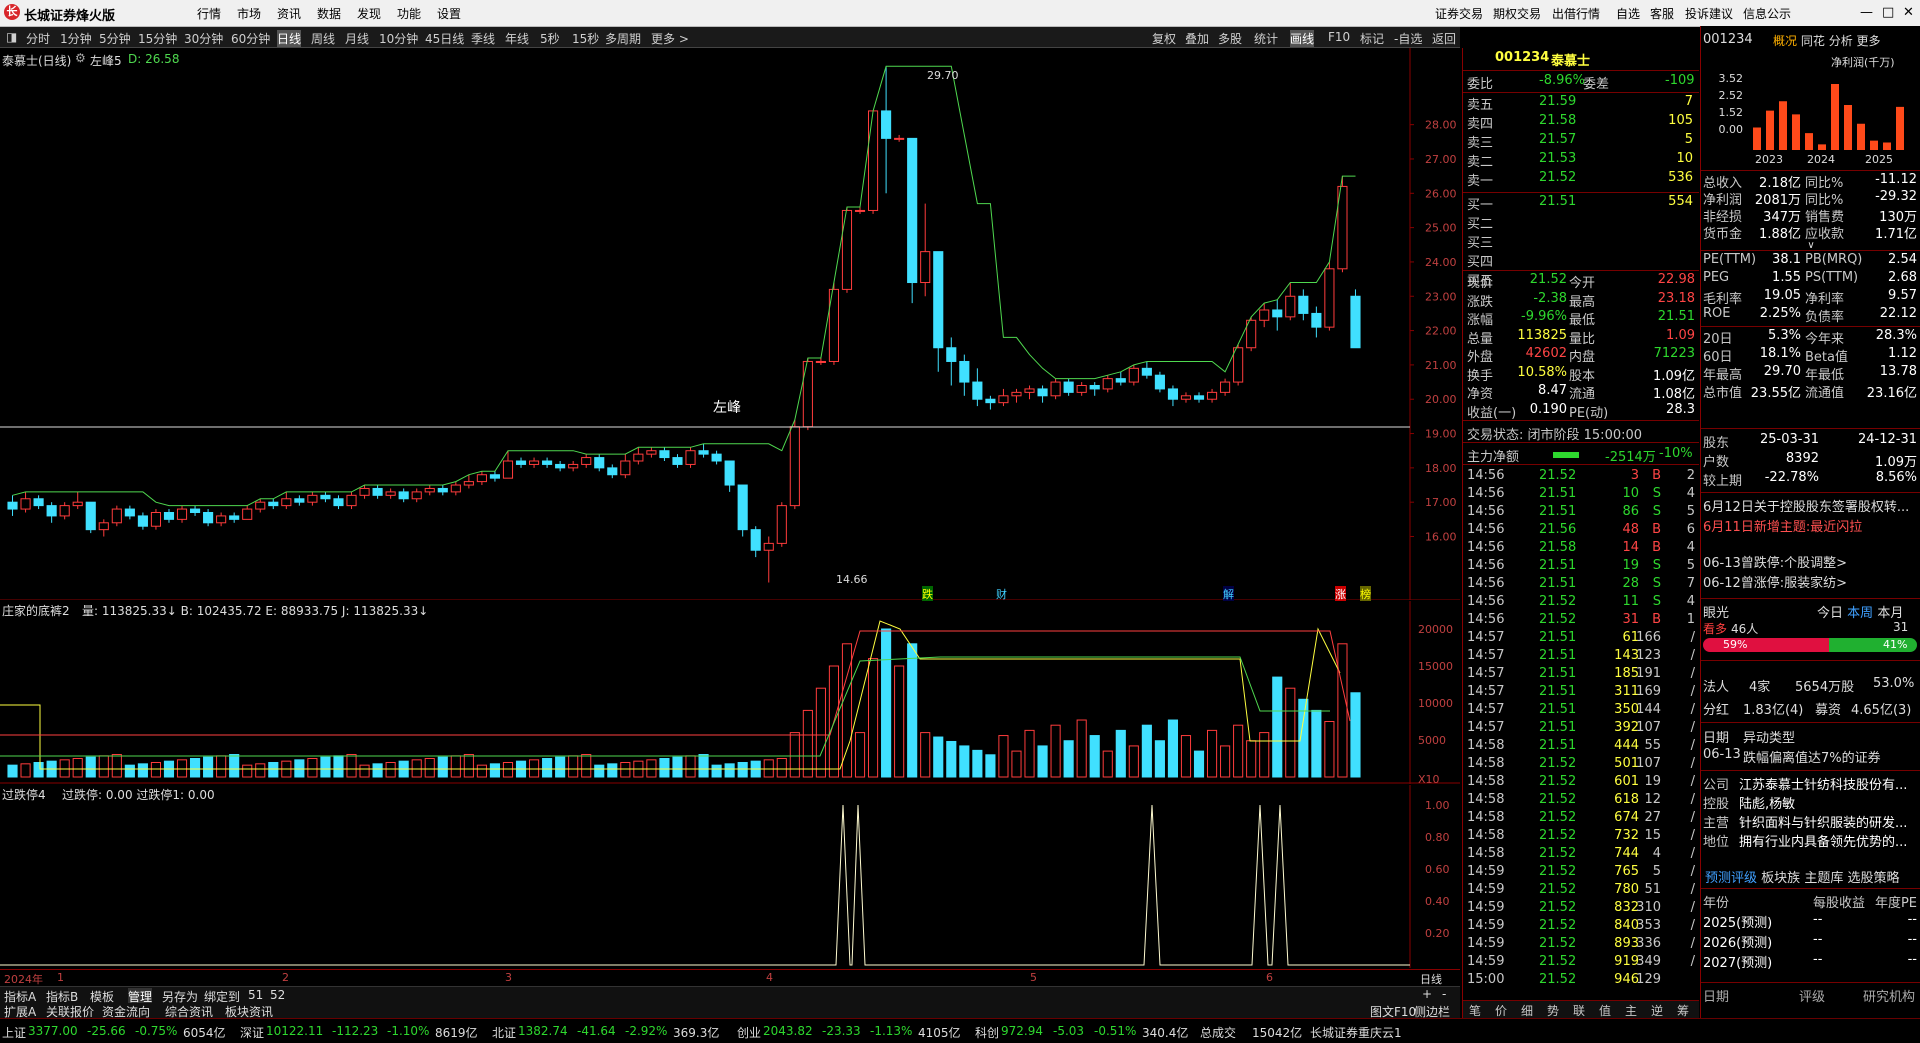 Image resolution: width=1920 pixels, height=1043 pixels. What do you see at coordinates (1811, 581) in the screenshot?
I see `news-item: 06-12曾涨停:服装家纺>` at bounding box center [1811, 581].